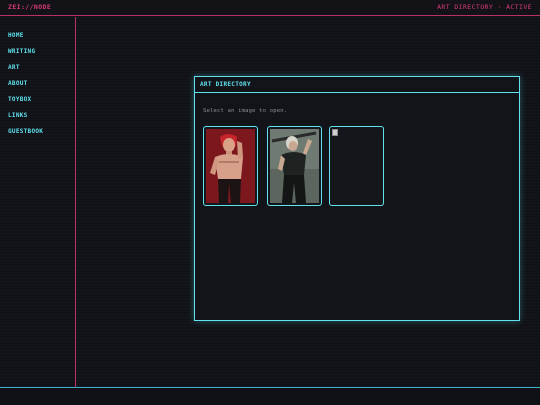 The height and width of the screenshot is (405, 540). Describe the element at coordinates (25, 56) in the screenshot. I see `sidebar-item-writing: WRITING` at that location.